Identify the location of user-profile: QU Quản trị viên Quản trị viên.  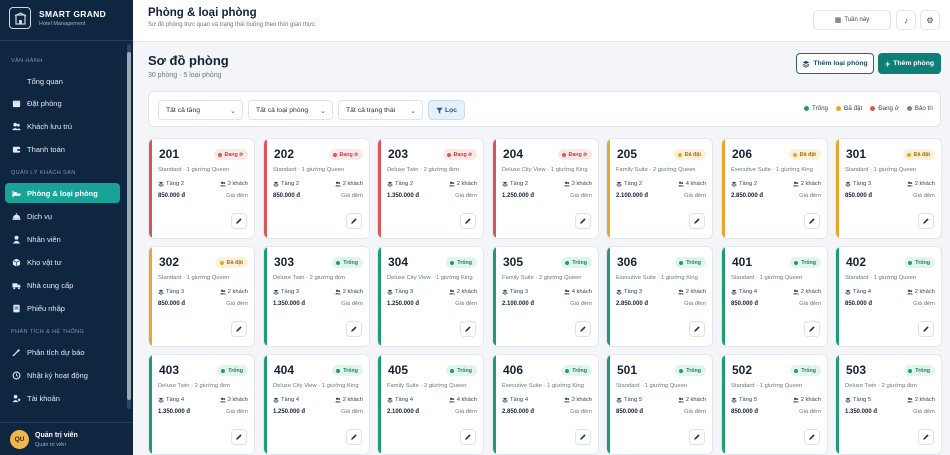
(66, 438).